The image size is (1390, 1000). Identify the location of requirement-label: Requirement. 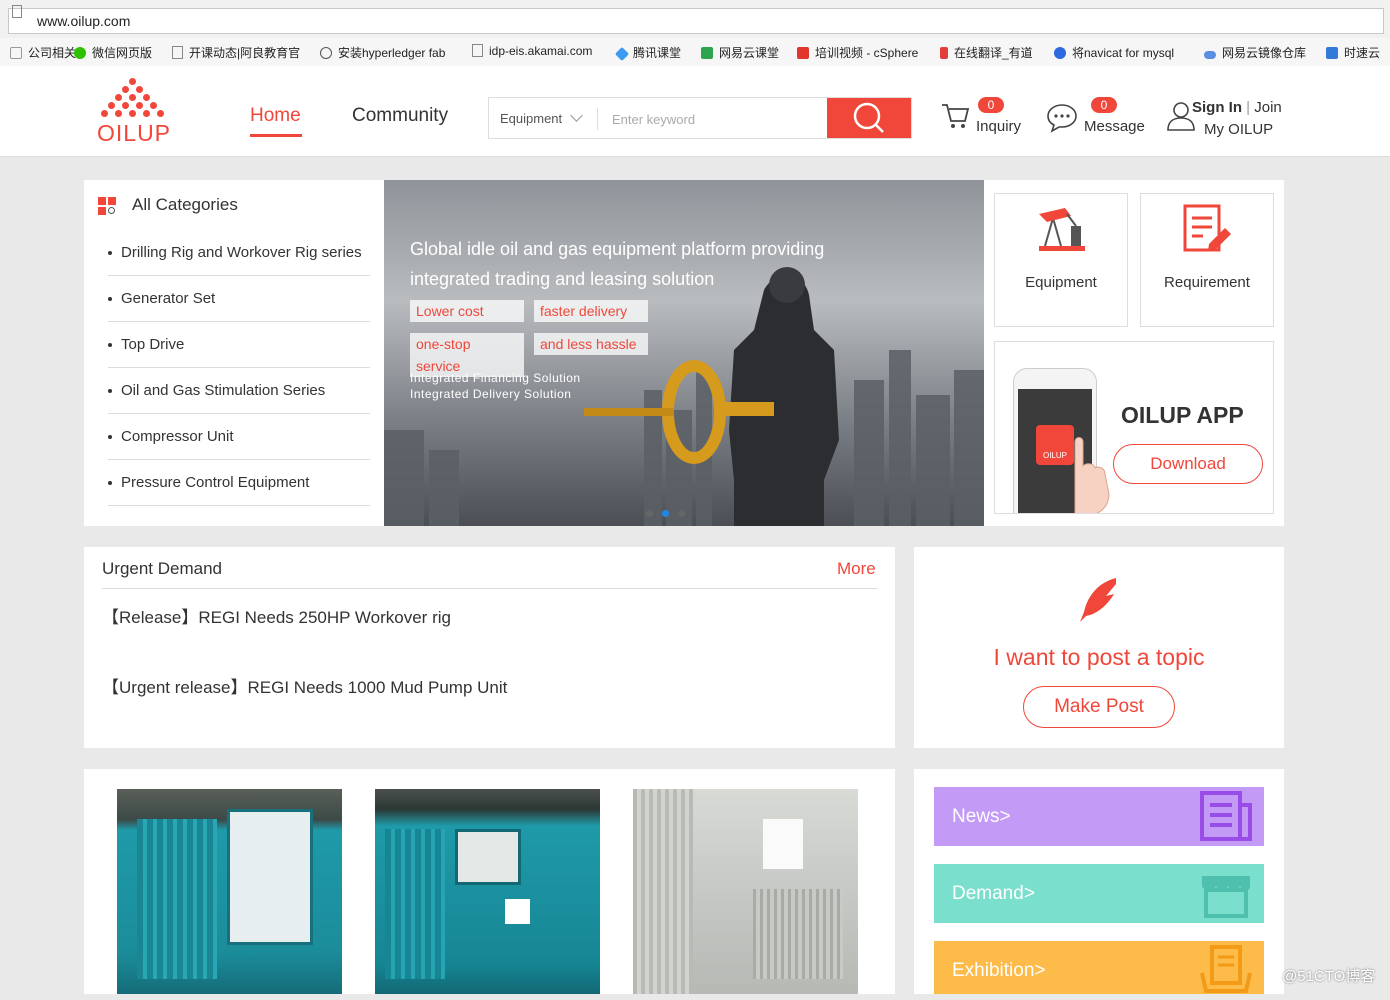
(1207, 282).